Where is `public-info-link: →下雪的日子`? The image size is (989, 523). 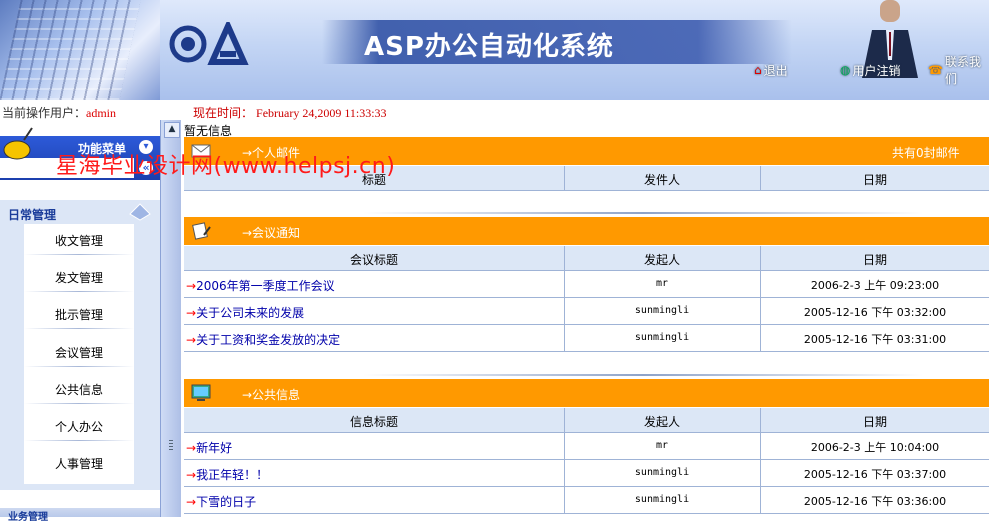
public-info-link: →下雪的日子 is located at coordinates (221, 501).